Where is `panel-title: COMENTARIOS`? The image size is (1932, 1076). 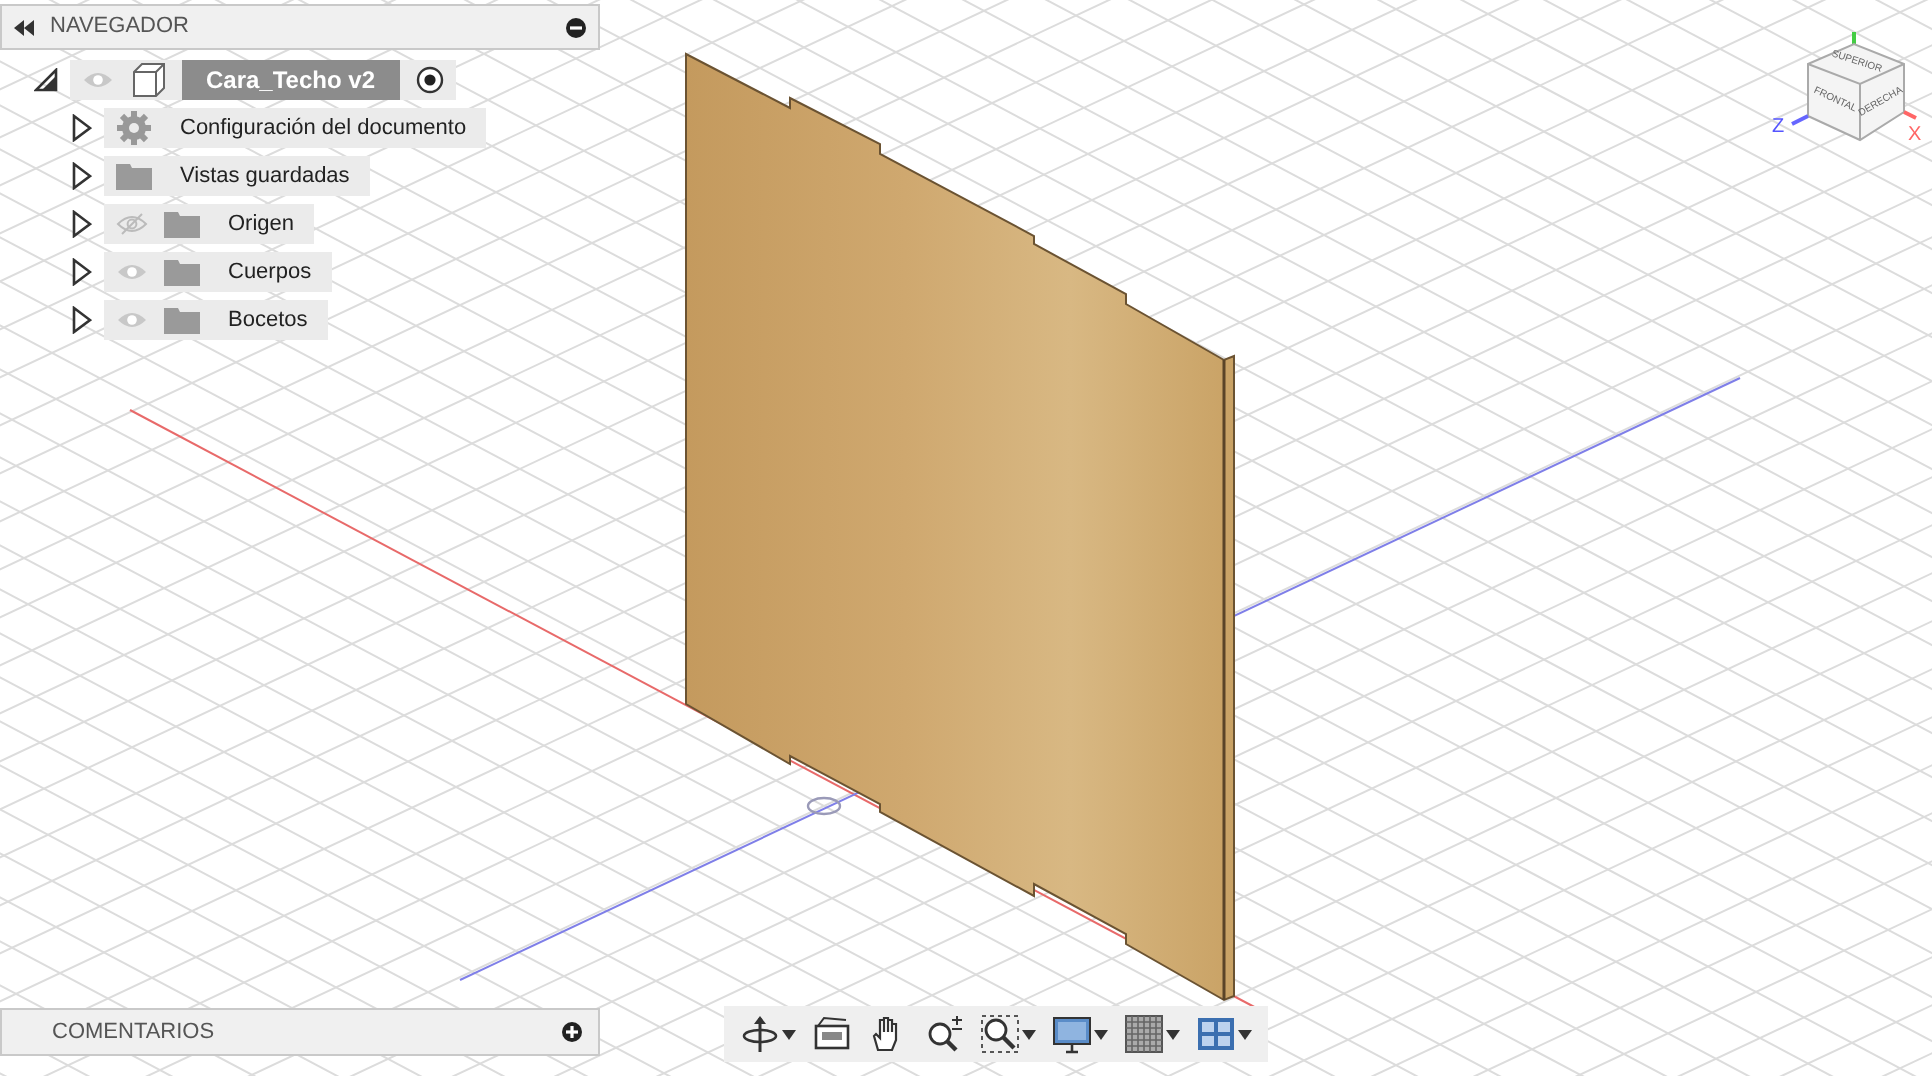
panel-title: COMENTARIOS is located at coordinates (134, 1032).